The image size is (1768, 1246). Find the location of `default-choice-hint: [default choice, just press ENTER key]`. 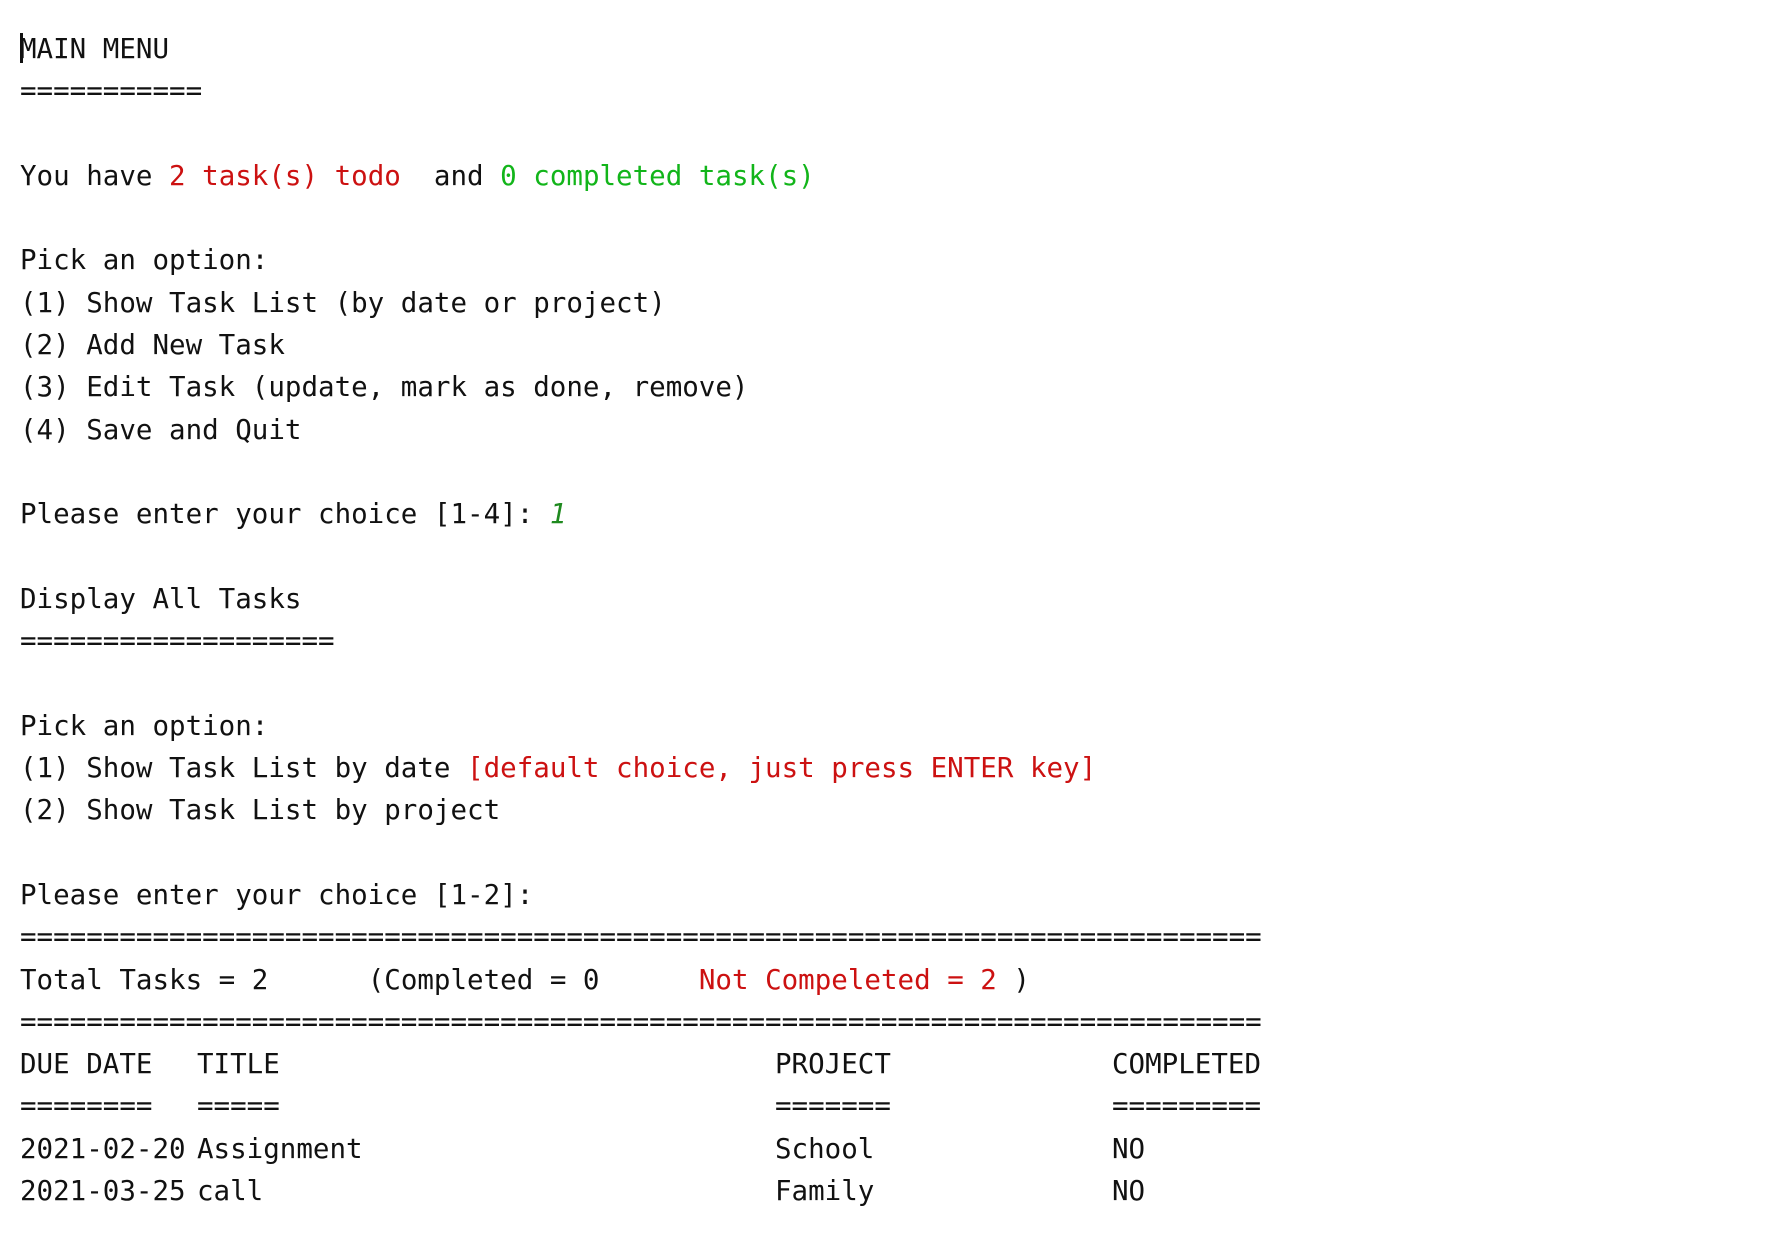

default-choice-hint: [default choice, just press ENTER key] is located at coordinates (782, 768).